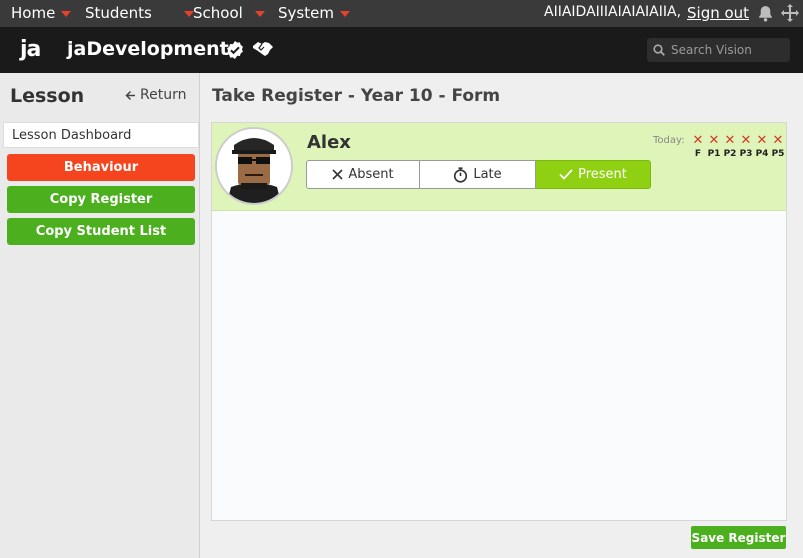 The height and width of the screenshot is (558, 803). Describe the element at coordinates (746, 154) in the screenshot. I see `period-label: P3` at that location.